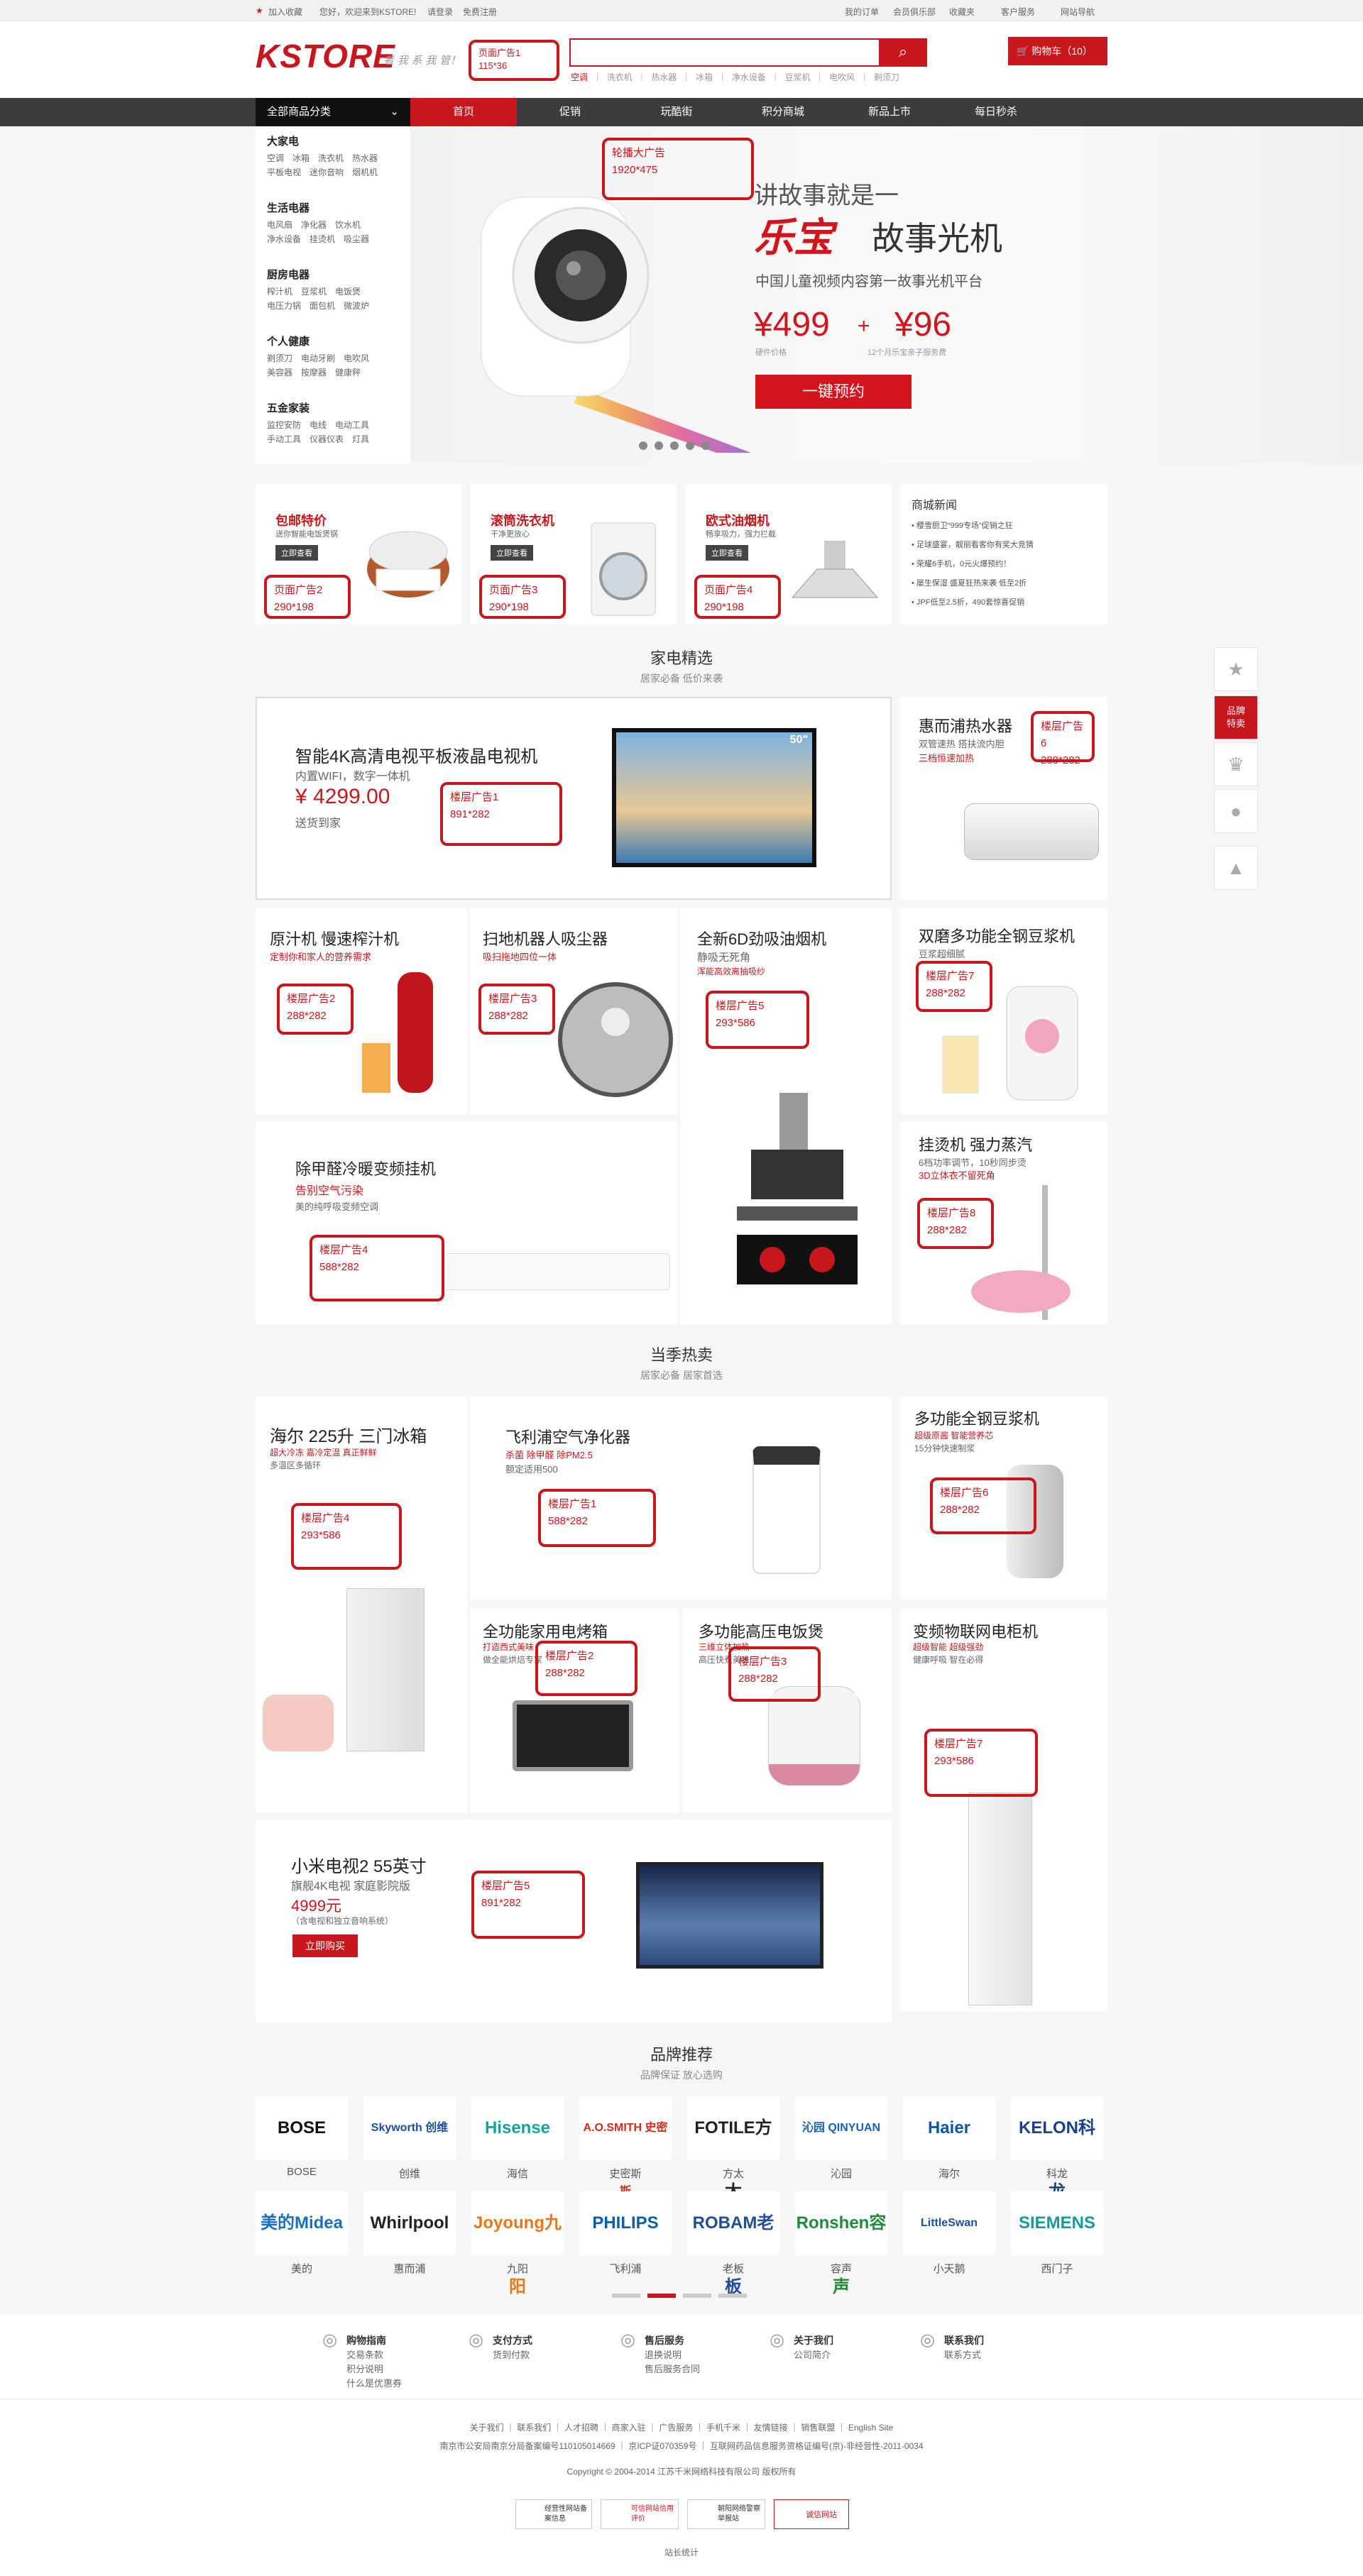 Image resolution: width=1363 pixels, height=2576 pixels. Describe the element at coordinates (1236, 764) in the screenshot. I see `side-crown-icon: ♛` at that location.